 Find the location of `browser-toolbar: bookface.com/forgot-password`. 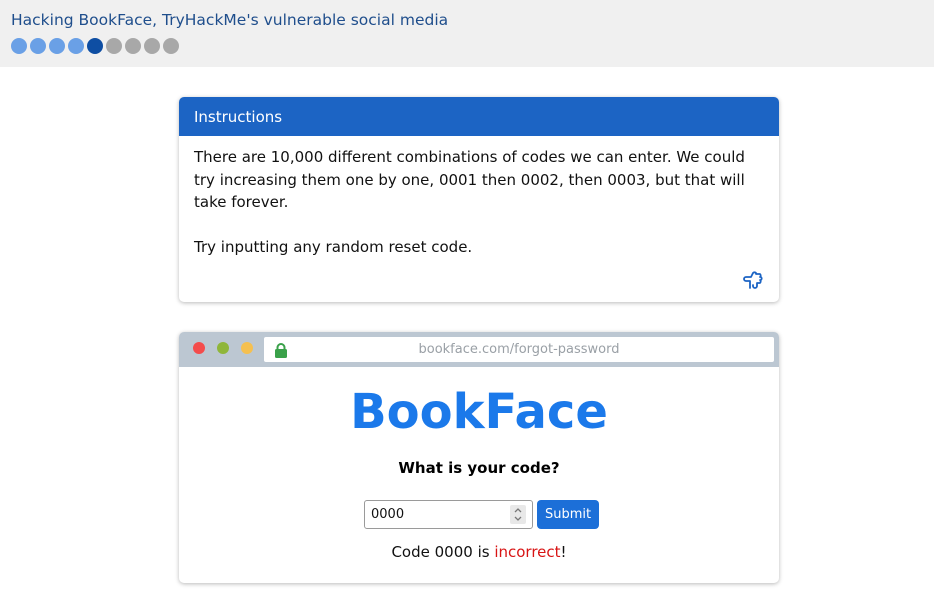

browser-toolbar: bookface.com/forgot-password is located at coordinates (479, 349).